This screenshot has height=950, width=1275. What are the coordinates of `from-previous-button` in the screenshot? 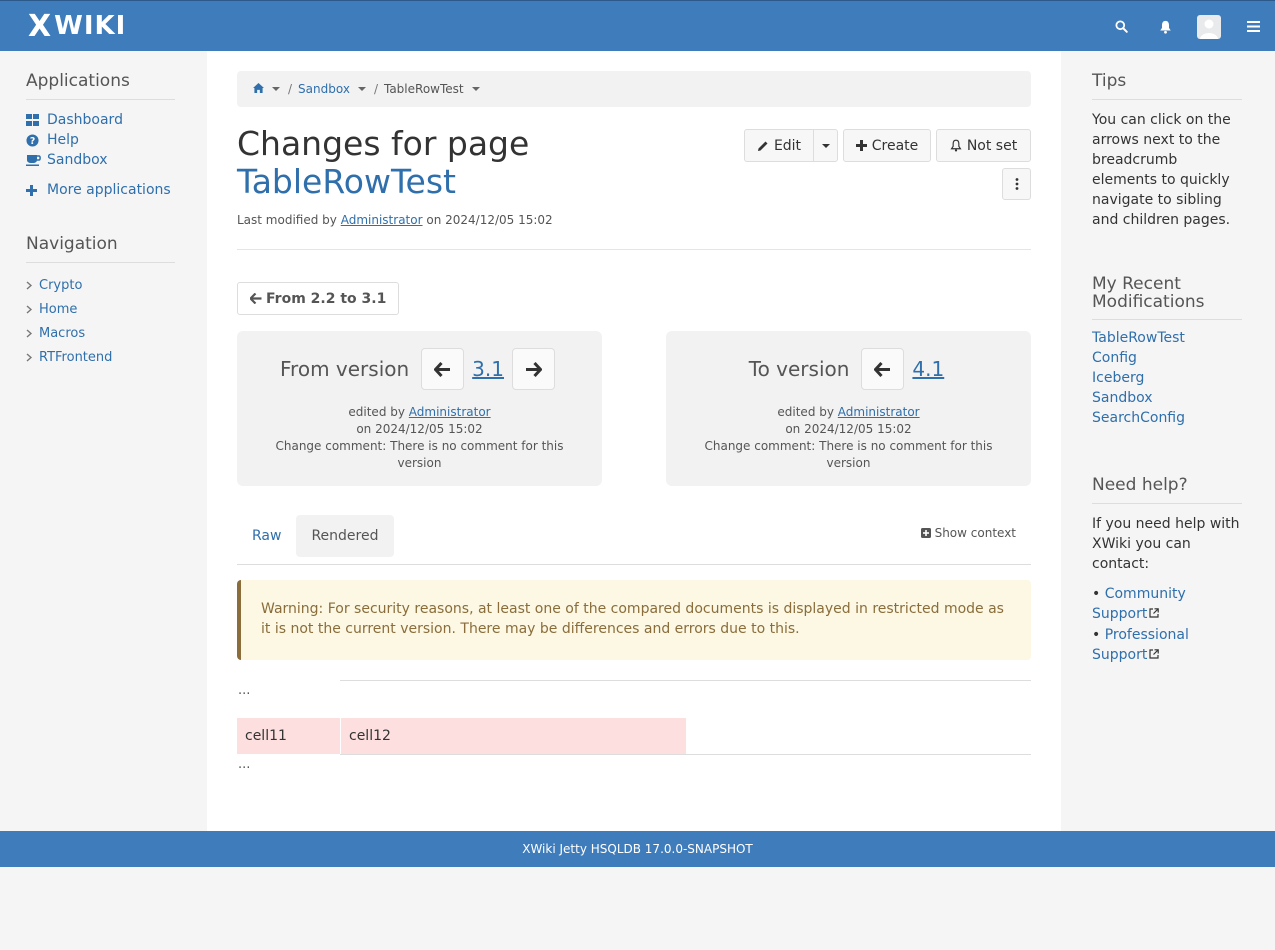 It's located at (443, 369).